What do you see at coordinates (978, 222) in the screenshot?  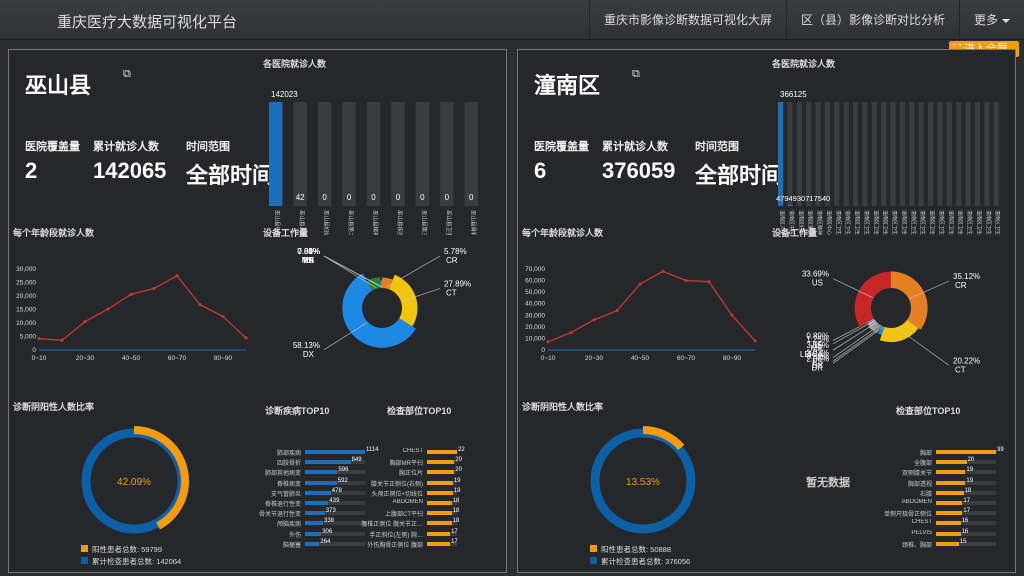 I see `hospital-name-label: 潼南区卫生院16` at bounding box center [978, 222].